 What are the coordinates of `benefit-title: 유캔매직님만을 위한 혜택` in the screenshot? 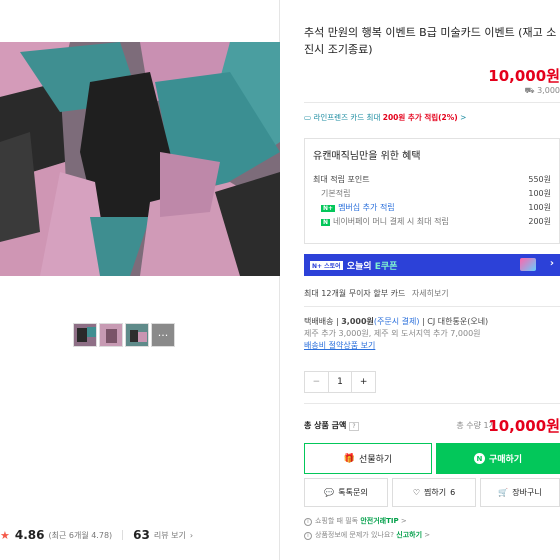 It's located at (367, 156).